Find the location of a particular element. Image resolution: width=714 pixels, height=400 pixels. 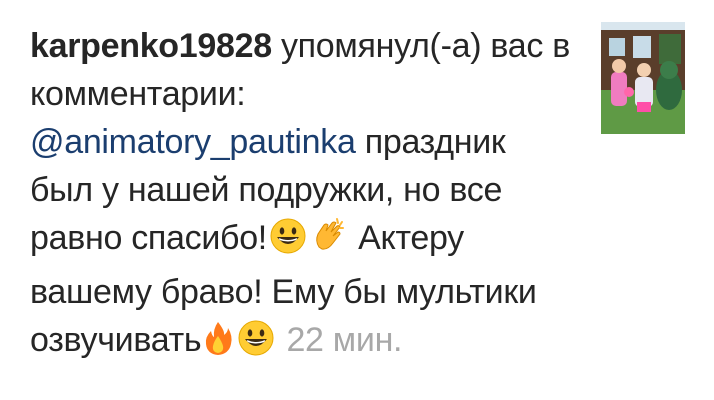

username-link: karpenko19828 is located at coordinates (151, 46).